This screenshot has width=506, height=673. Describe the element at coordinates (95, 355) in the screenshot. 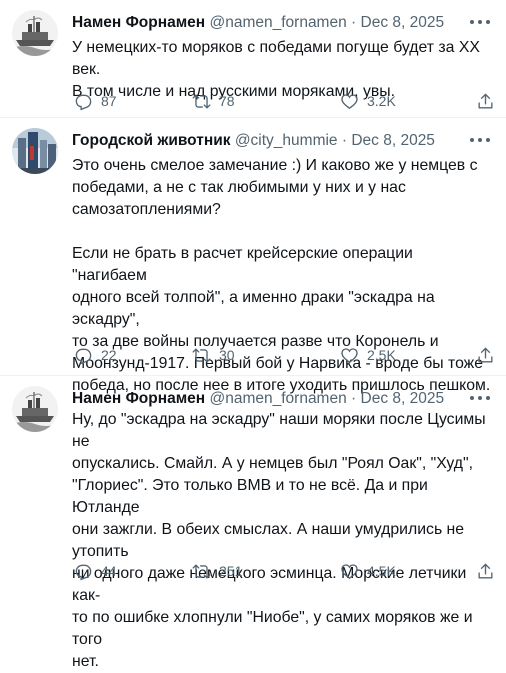

I see `reply-button: 22` at that location.